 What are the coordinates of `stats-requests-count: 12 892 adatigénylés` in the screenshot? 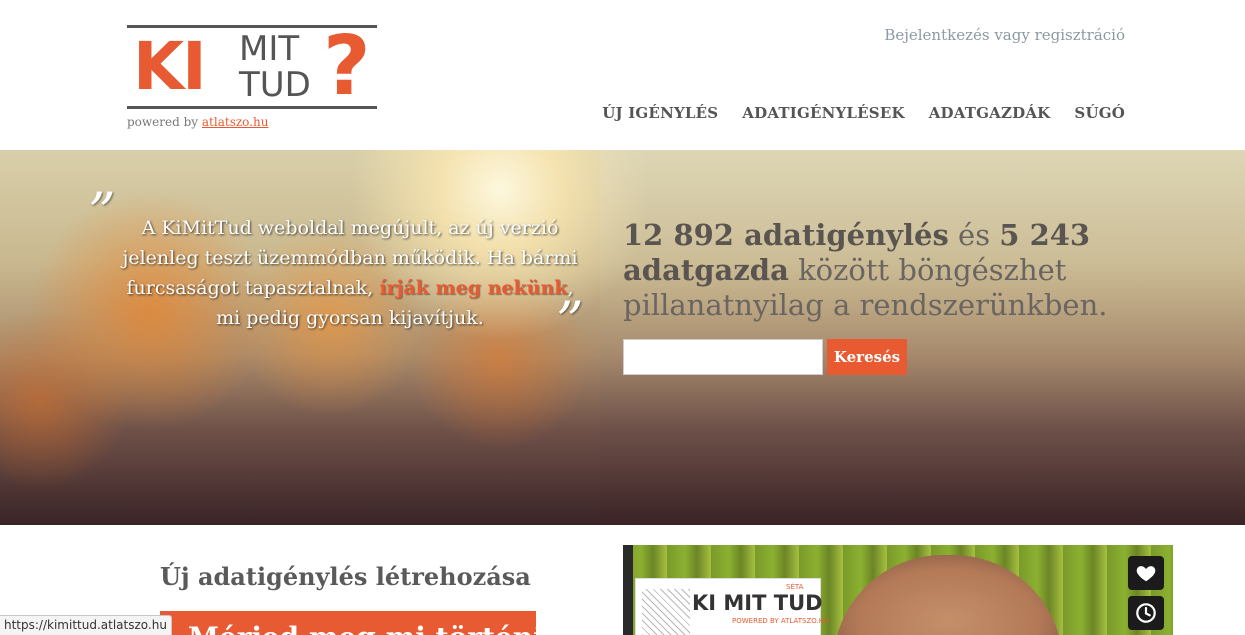 It's located at (786, 235).